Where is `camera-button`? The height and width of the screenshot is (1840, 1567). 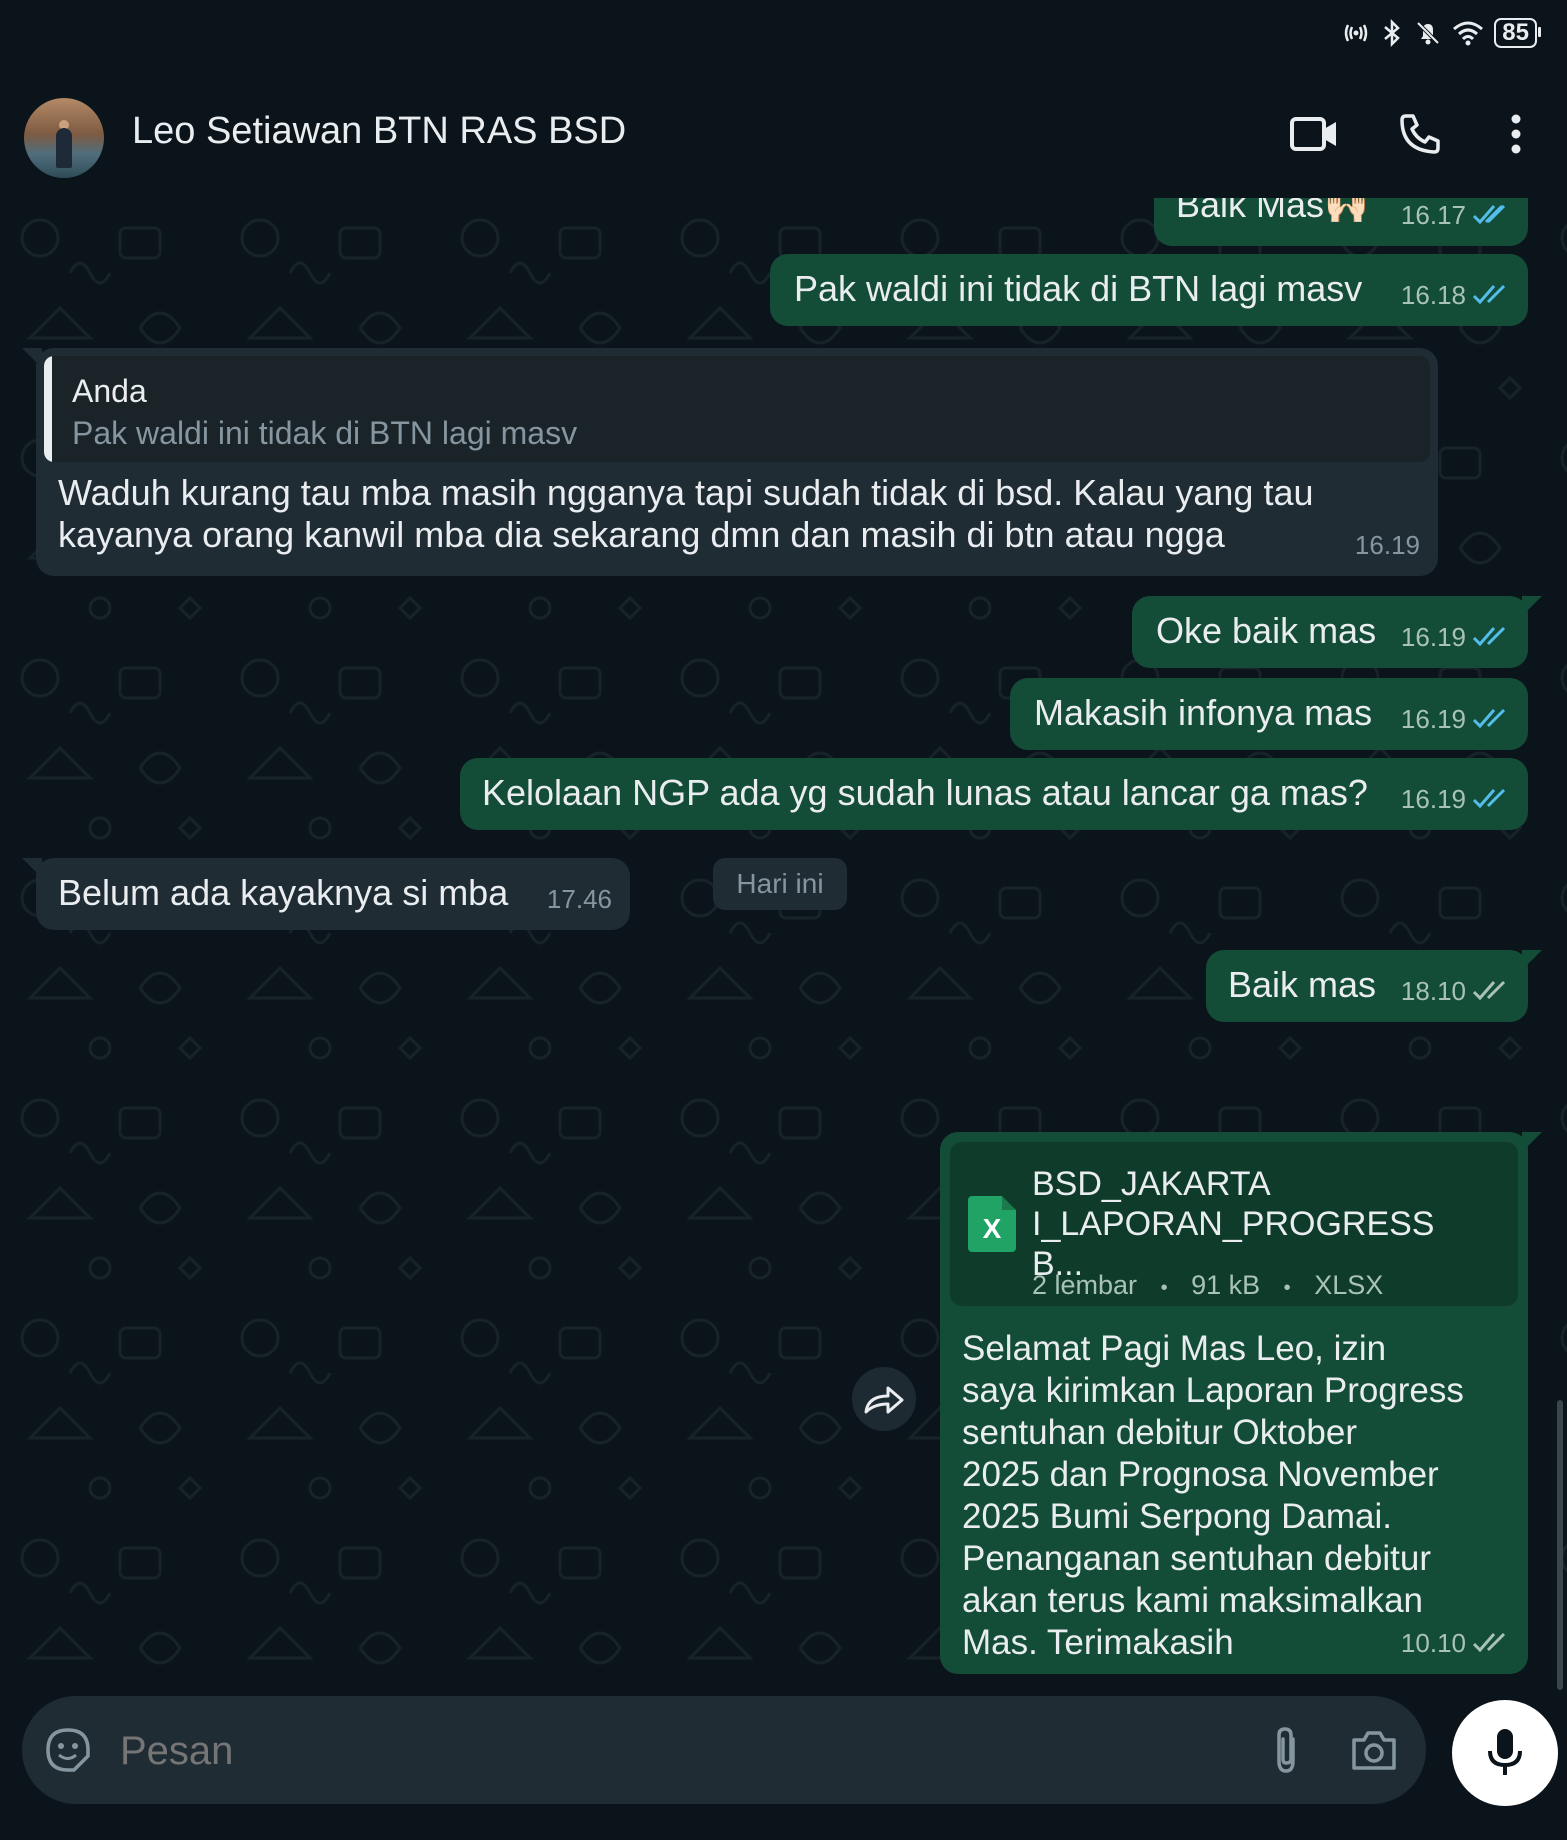 camera-button is located at coordinates (1374, 1750).